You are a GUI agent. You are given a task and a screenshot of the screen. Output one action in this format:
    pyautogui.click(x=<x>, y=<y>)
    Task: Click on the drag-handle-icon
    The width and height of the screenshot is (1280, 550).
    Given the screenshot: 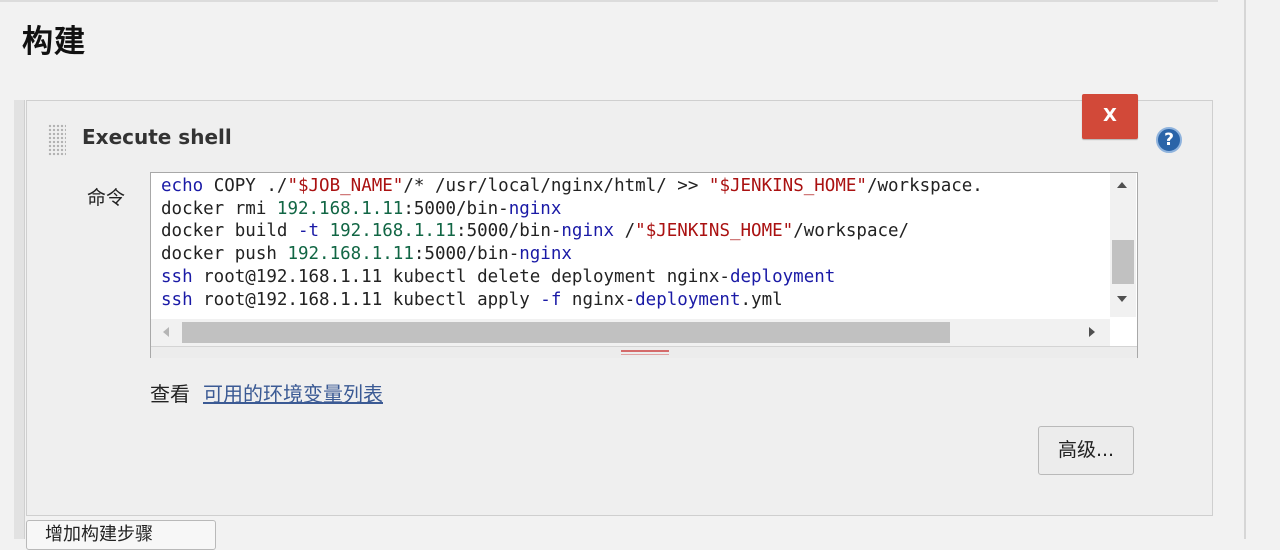 What is the action you would take?
    pyautogui.click(x=57, y=140)
    